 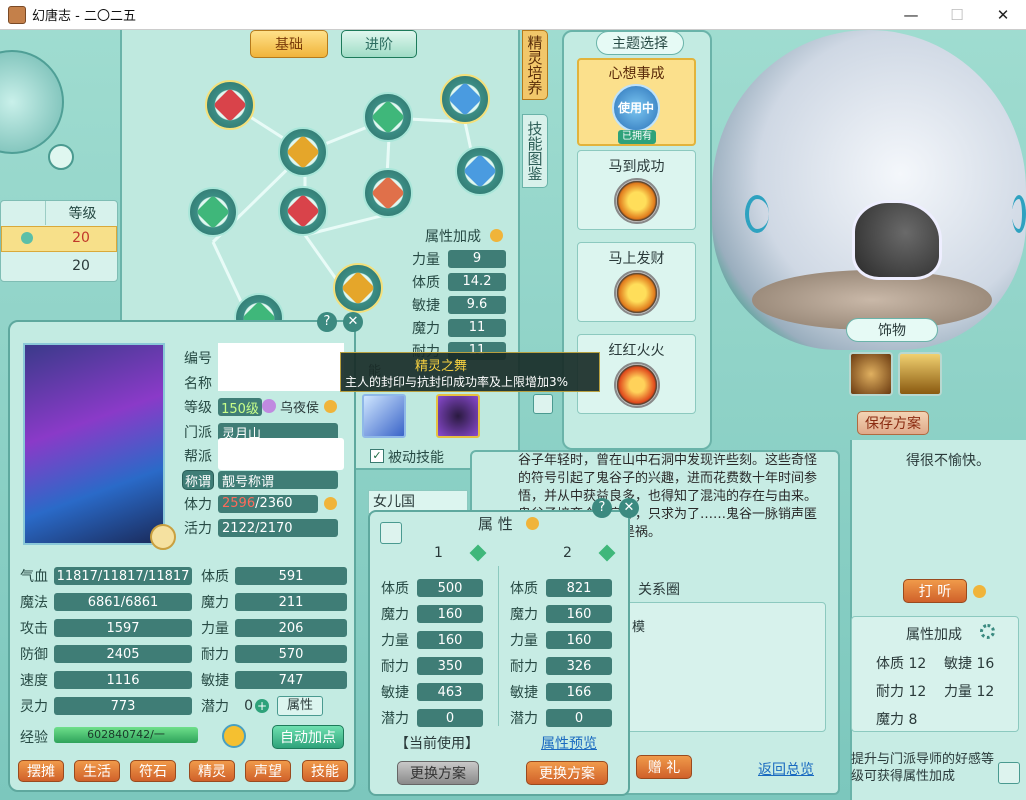 I want to click on bonus-row-value: 9, so click(x=477, y=258).